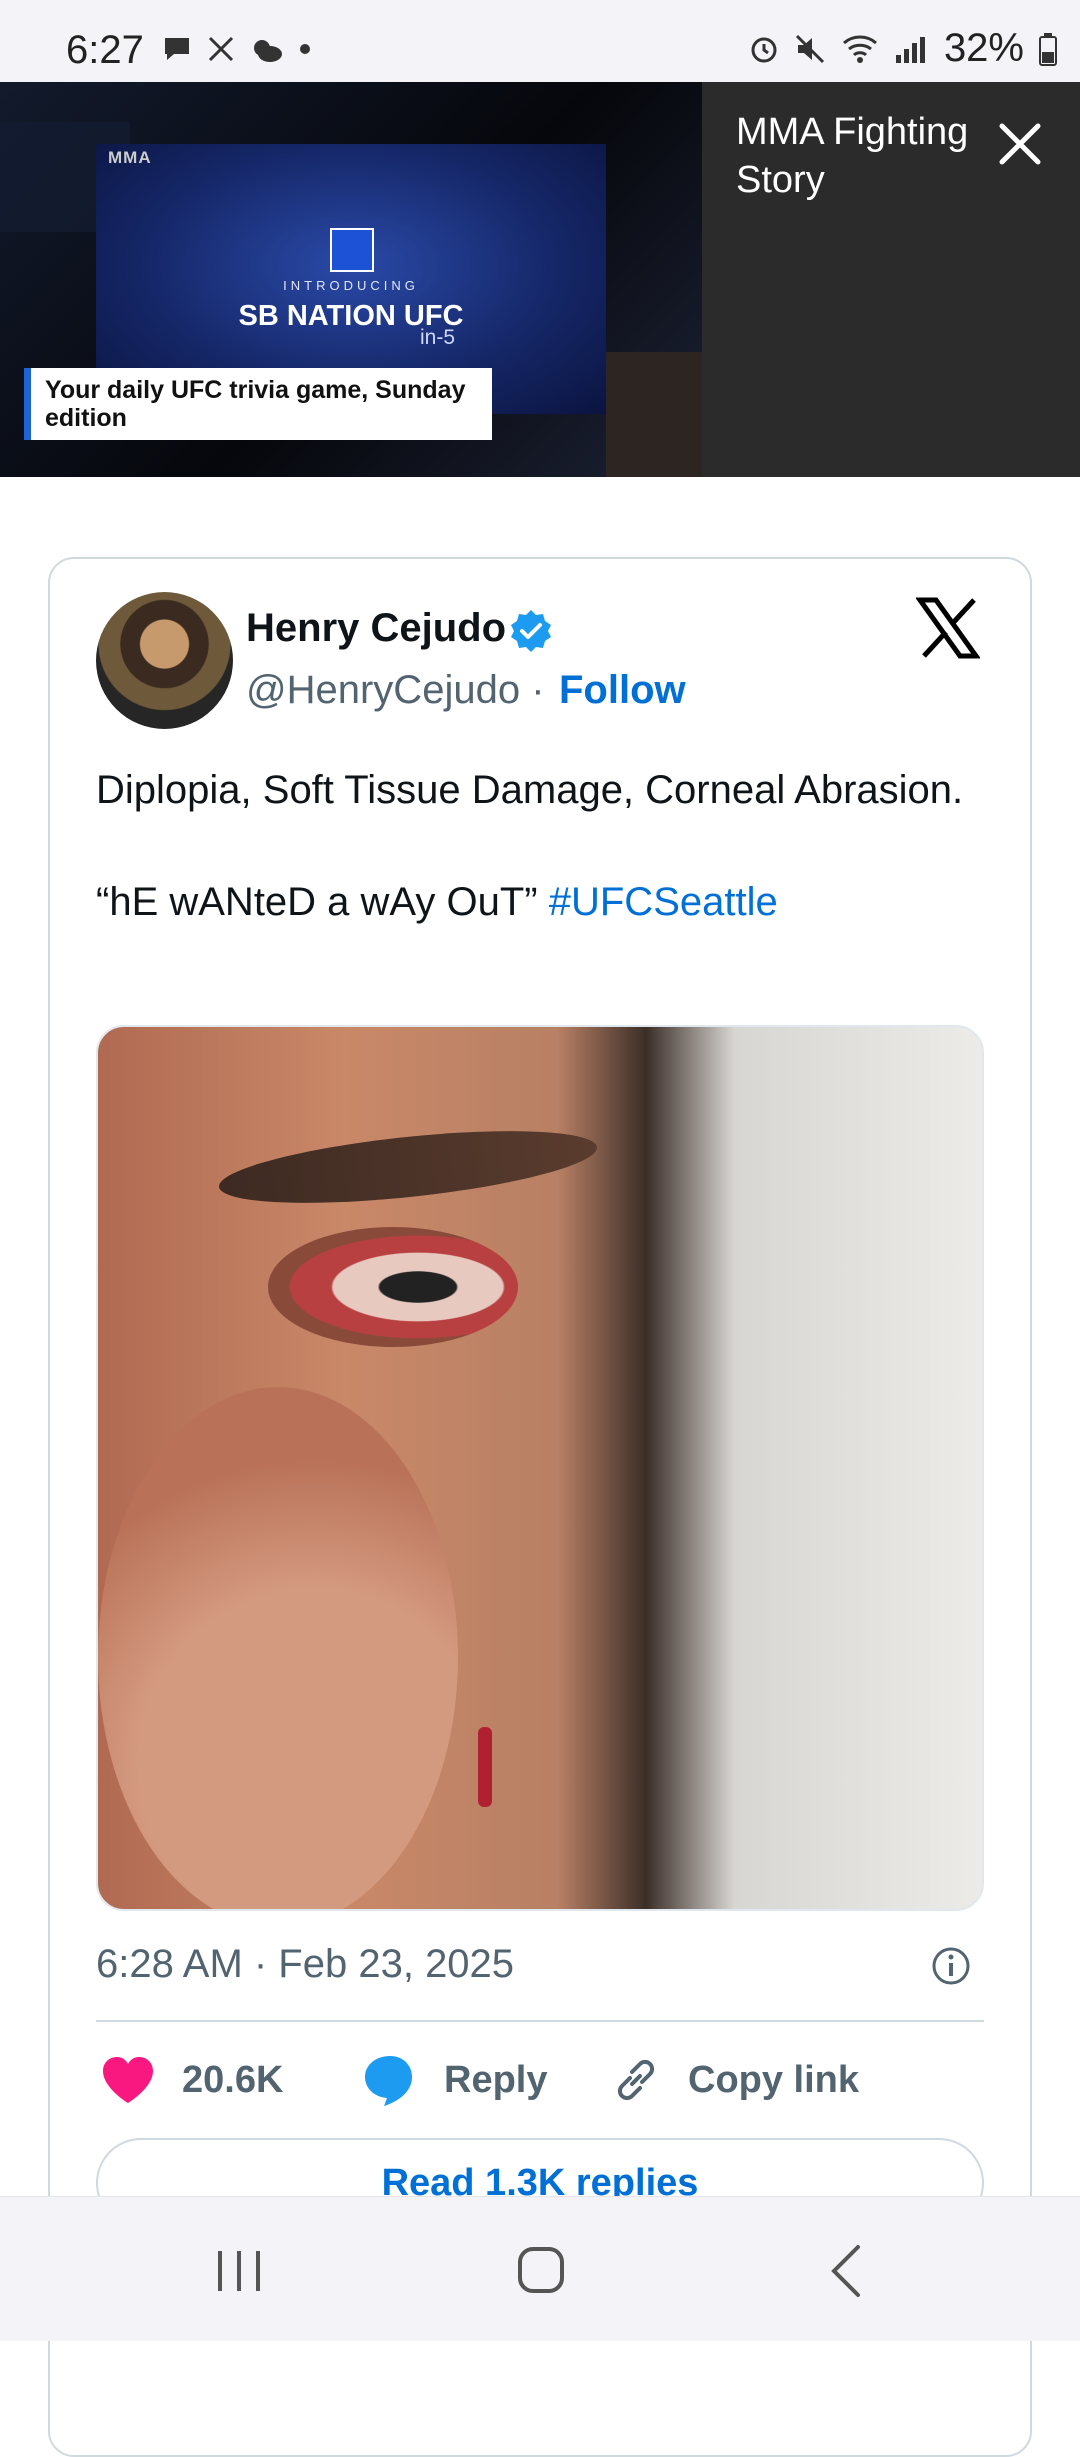 This screenshot has width=1080, height=2457. I want to click on author-name: Henry Cejudo, so click(376, 628).